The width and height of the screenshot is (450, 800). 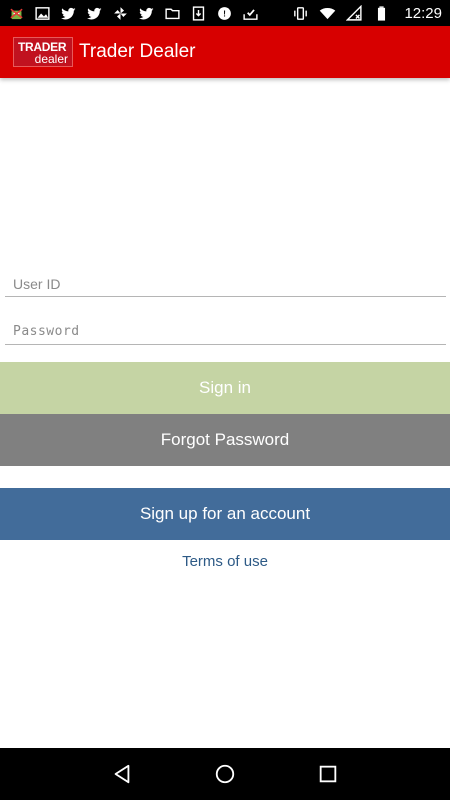 What do you see at coordinates (225, 514) in the screenshot?
I see `sign-up-button: Sign up for an account` at bounding box center [225, 514].